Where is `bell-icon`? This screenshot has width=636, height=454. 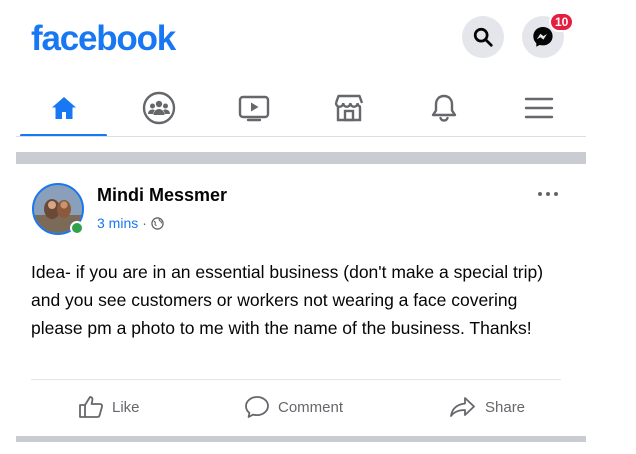 bell-icon is located at coordinates (443, 108).